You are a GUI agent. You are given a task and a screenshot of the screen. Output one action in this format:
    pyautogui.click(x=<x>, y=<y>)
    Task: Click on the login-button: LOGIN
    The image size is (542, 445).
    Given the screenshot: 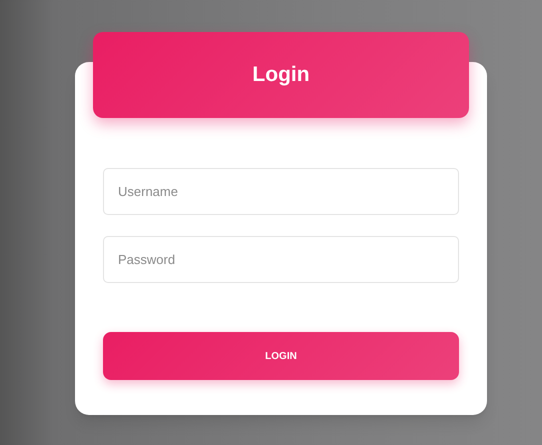 What is the action you would take?
    pyautogui.click(x=281, y=356)
    